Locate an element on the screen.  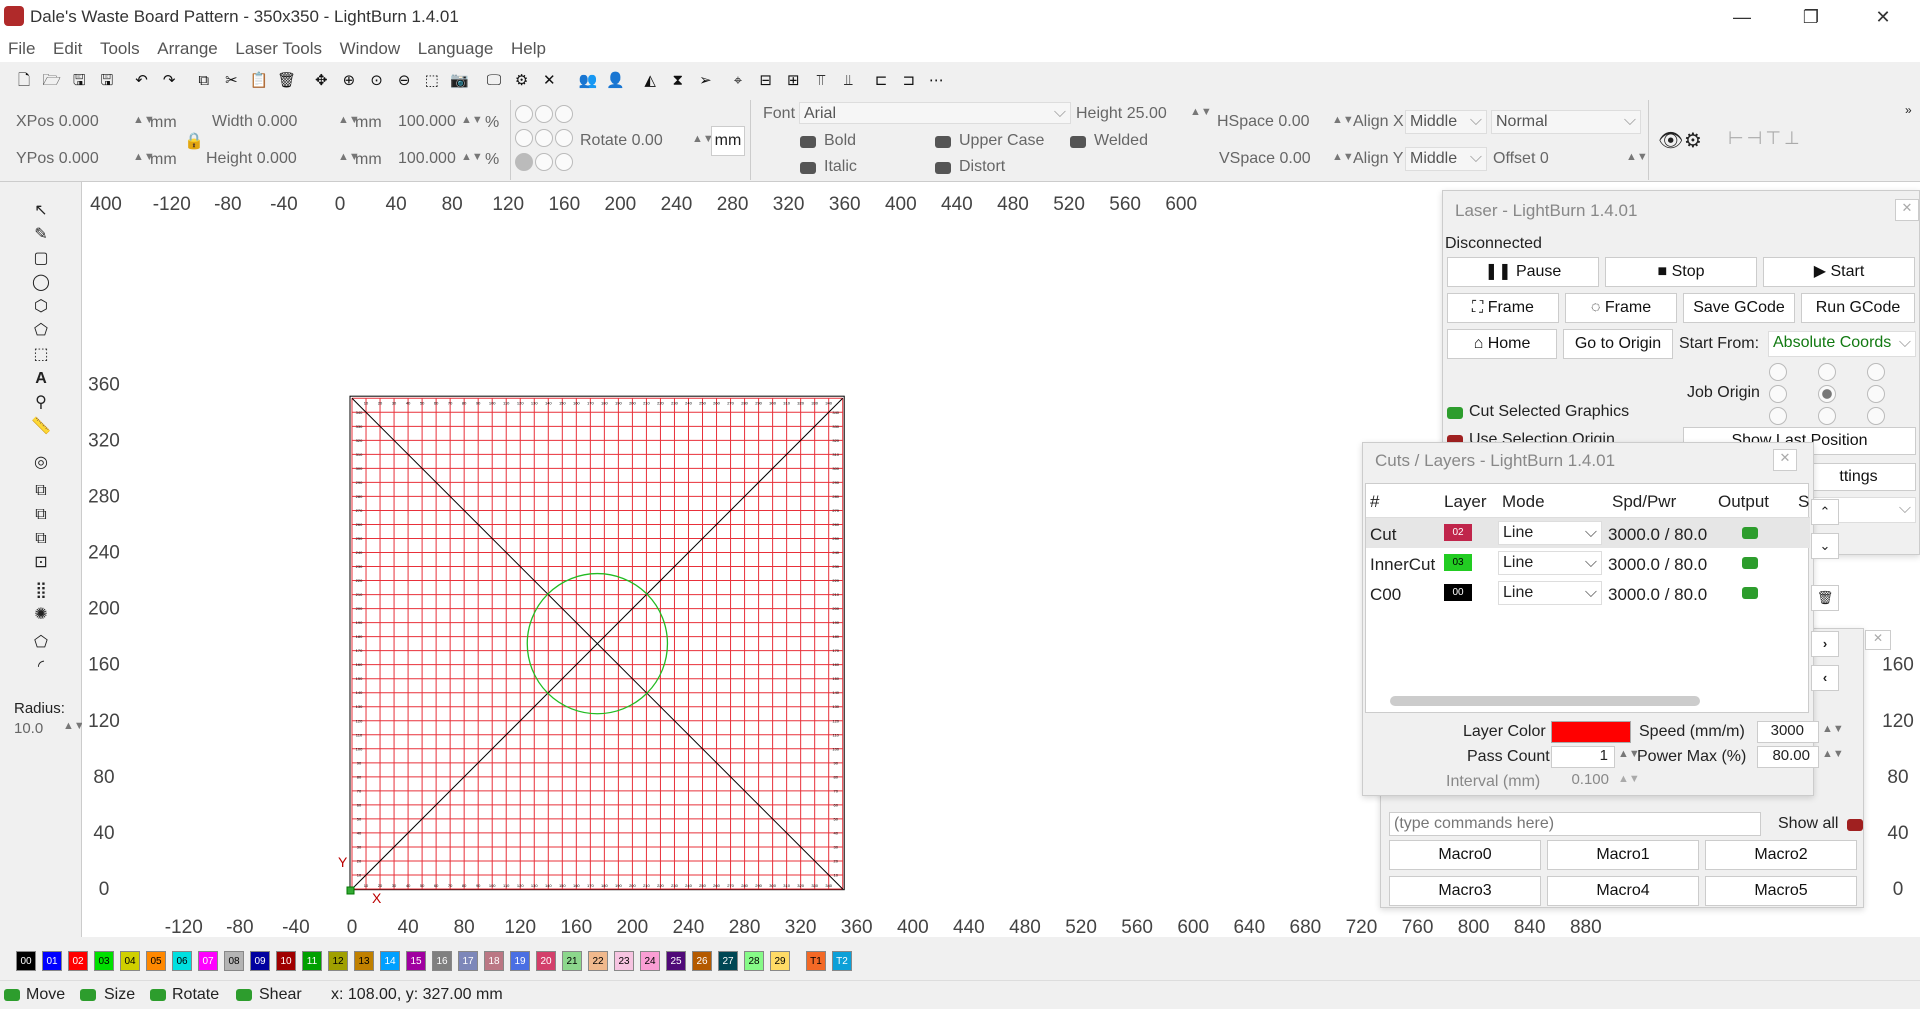
macro5-button: Macro5 is located at coordinates (1781, 891).